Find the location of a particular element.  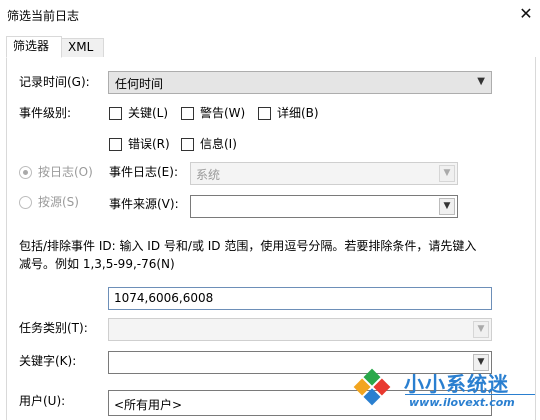

error-checkbox is located at coordinates (115, 144).